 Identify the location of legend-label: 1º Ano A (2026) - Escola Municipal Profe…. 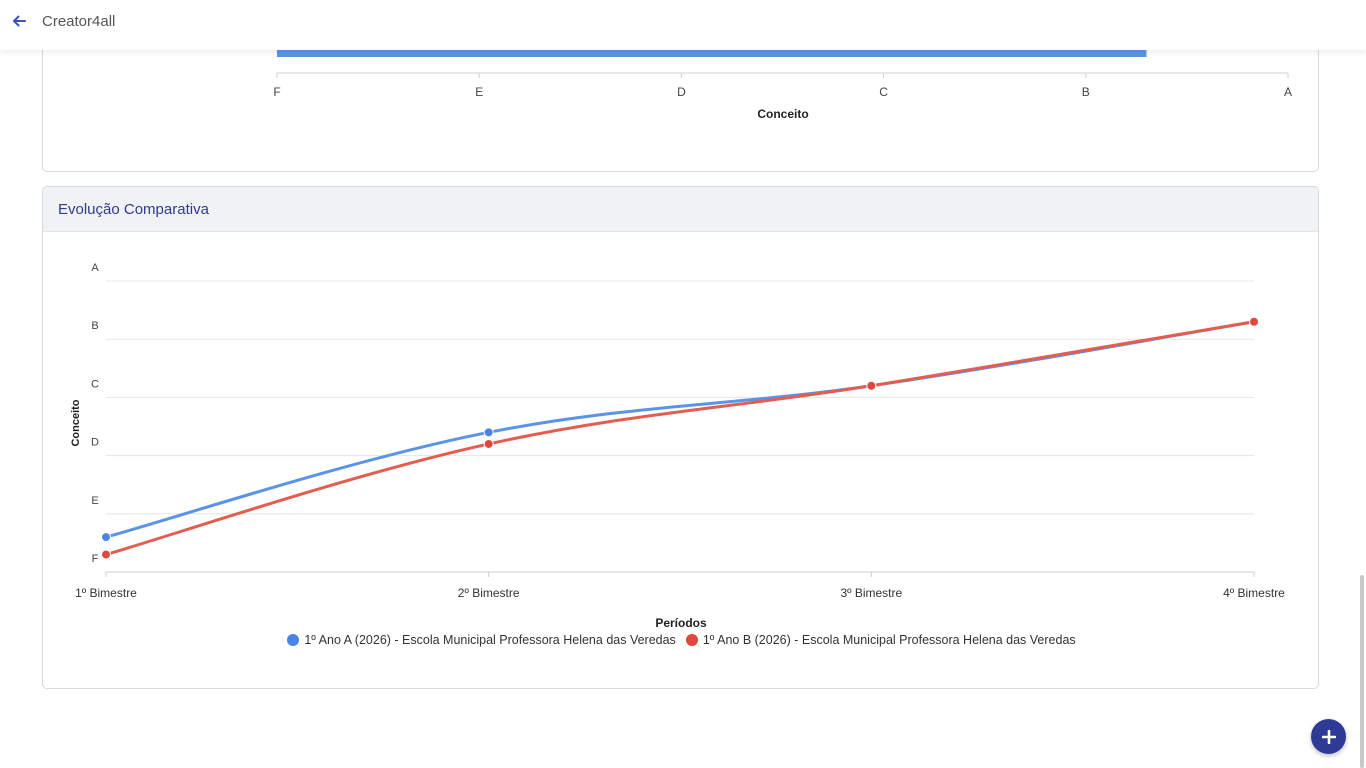
(490, 640).